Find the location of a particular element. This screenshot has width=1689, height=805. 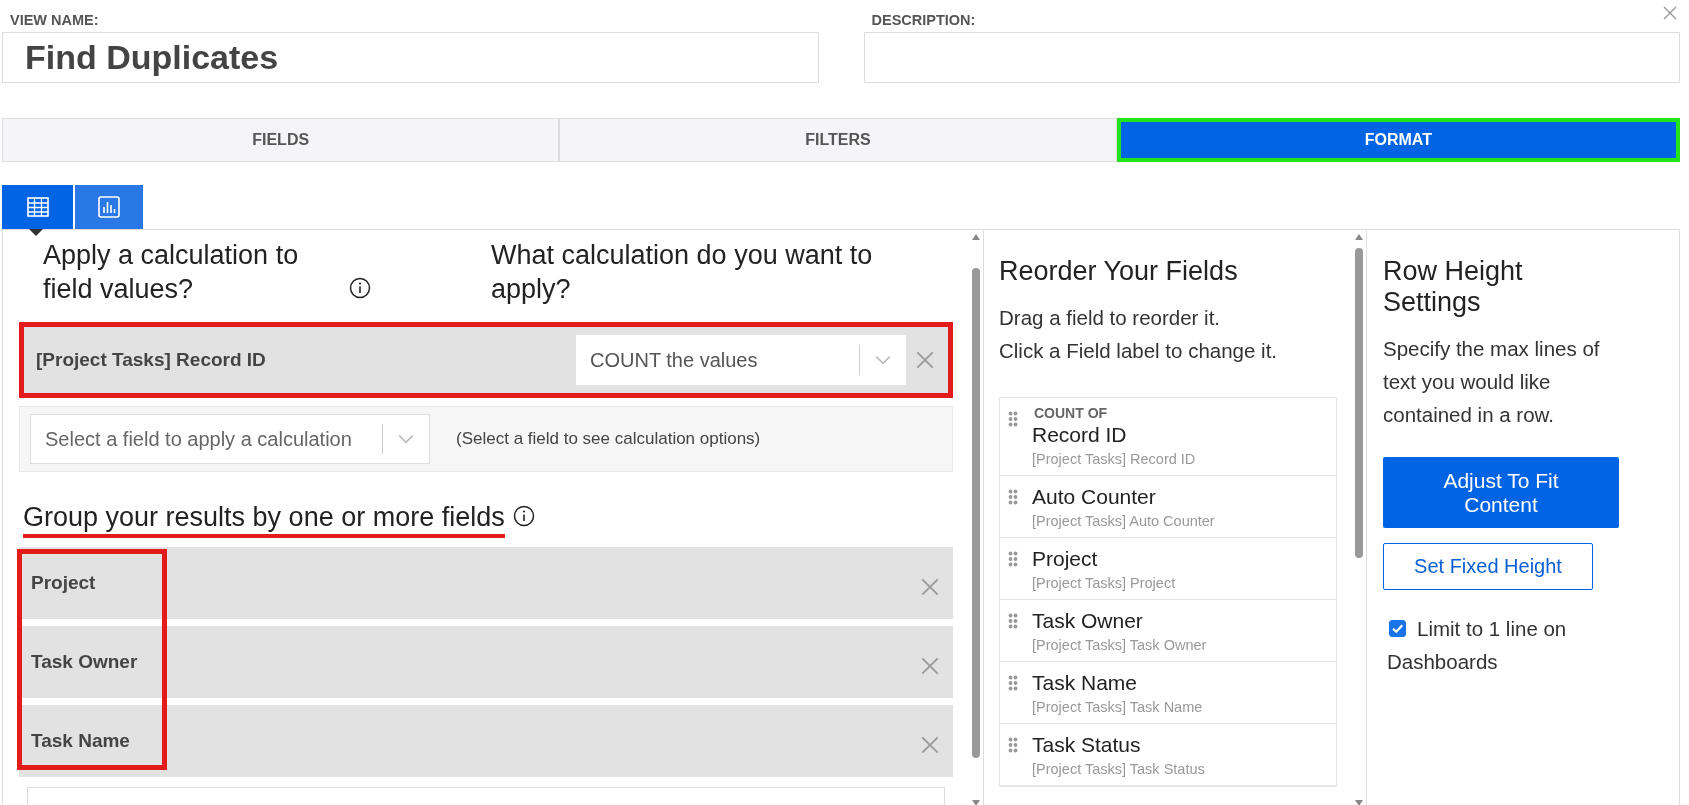

section-heading: What calculation do you want to apply? is located at coordinates (682, 272).